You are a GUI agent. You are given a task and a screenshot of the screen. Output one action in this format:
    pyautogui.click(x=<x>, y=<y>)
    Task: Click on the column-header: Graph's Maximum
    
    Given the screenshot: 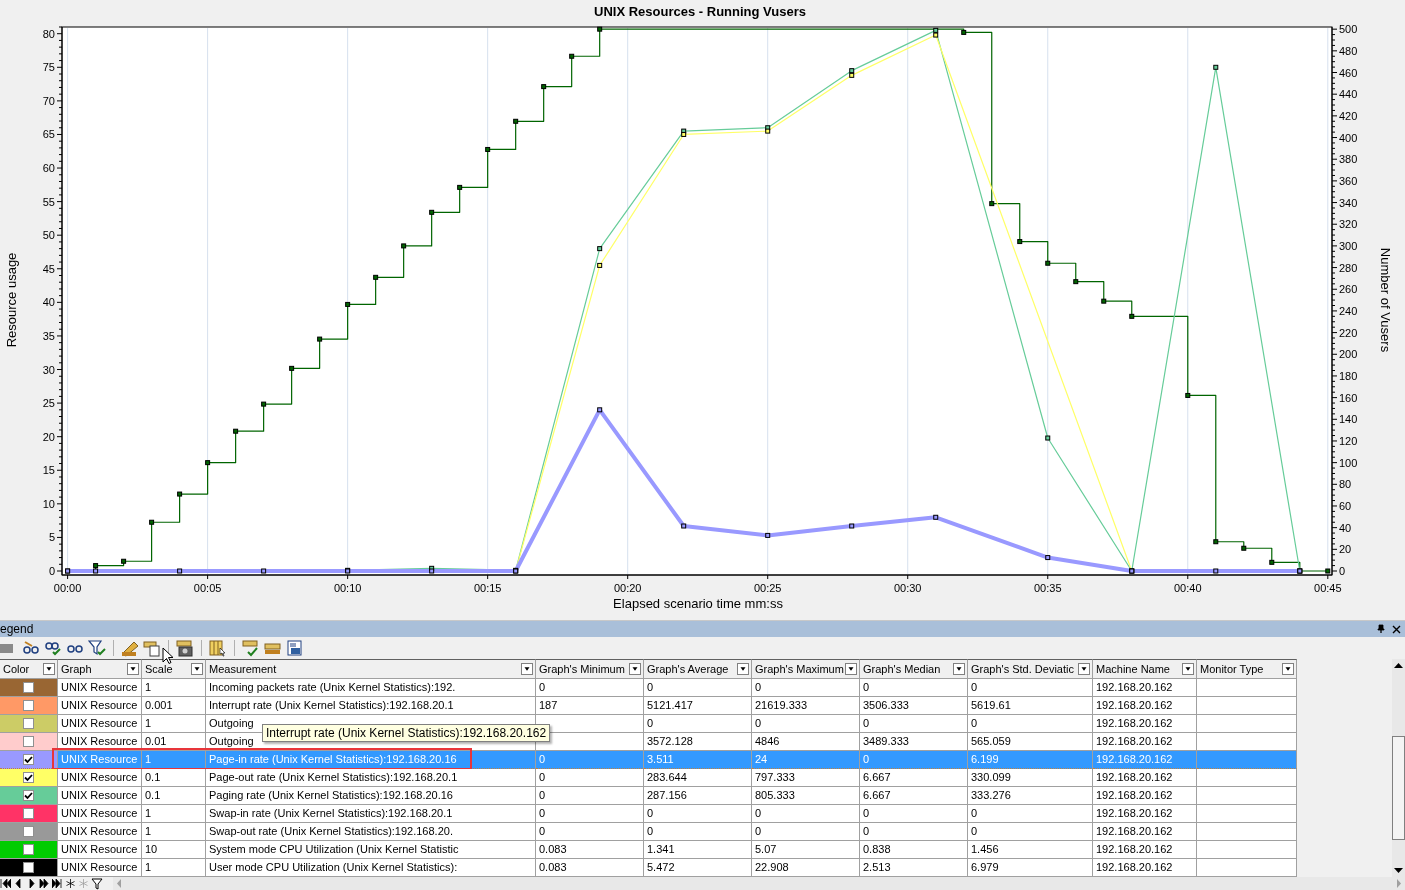 What is the action you would take?
    pyautogui.click(x=806, y=669)
    